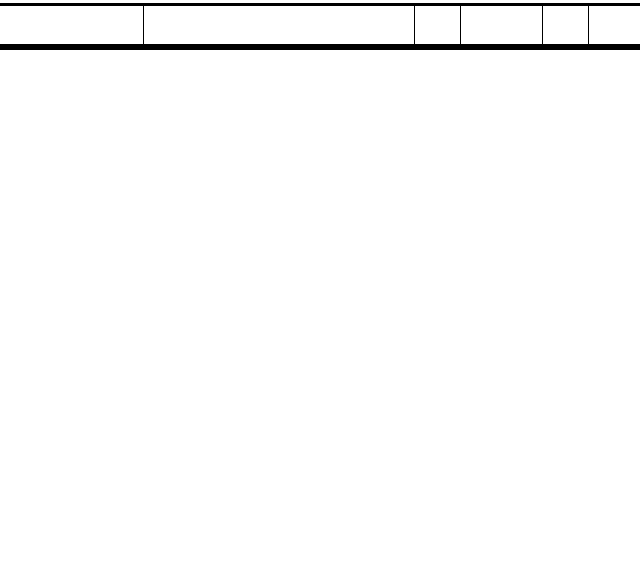 The height and width of the screenshot is (581, 640). I want to click on spec-table, so click(320, 25).